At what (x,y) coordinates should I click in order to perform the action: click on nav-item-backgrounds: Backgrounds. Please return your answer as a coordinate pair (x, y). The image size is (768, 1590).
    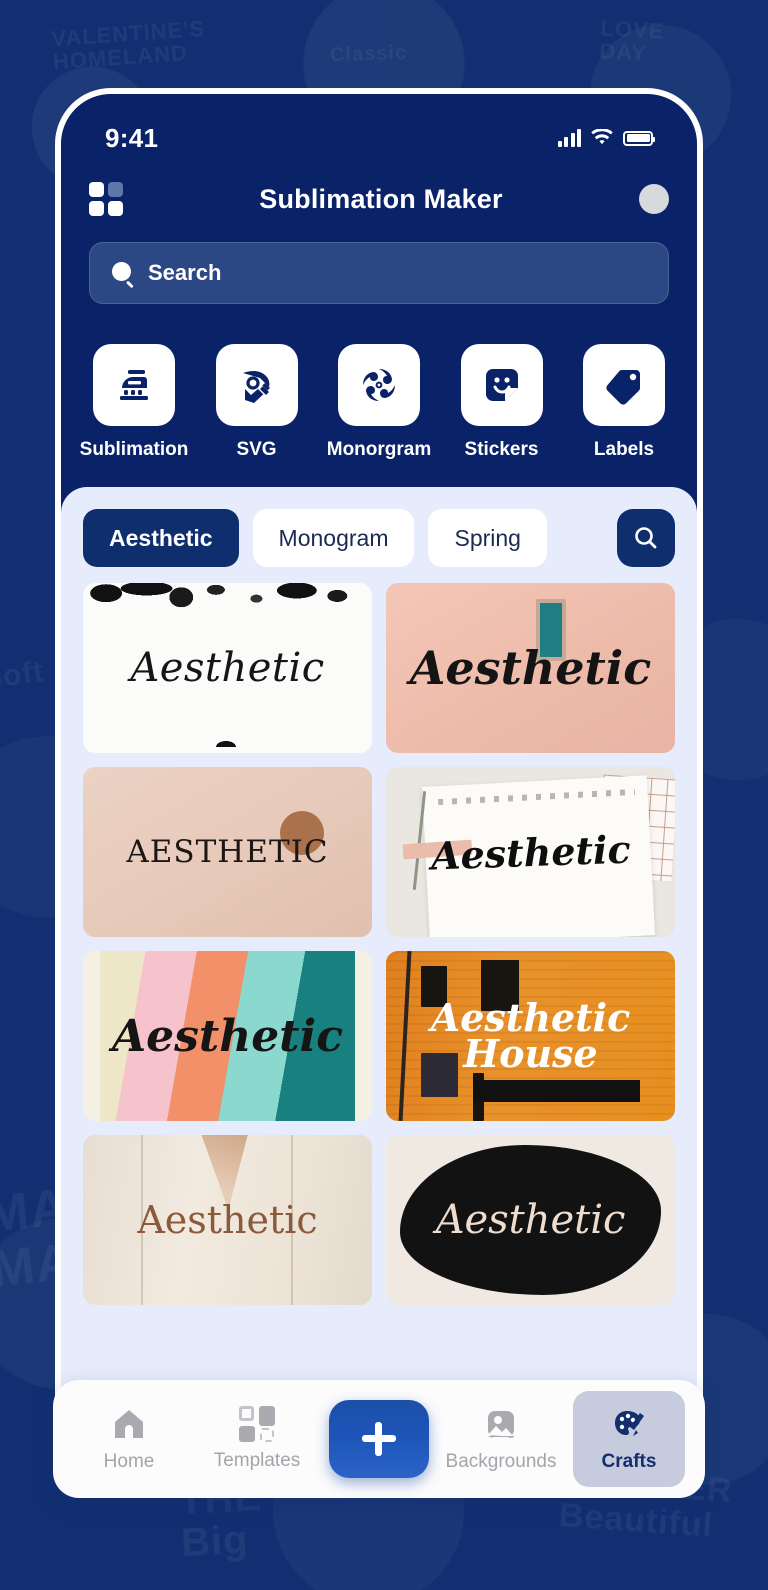
    Looking at the image, I should click on (501, 1439).